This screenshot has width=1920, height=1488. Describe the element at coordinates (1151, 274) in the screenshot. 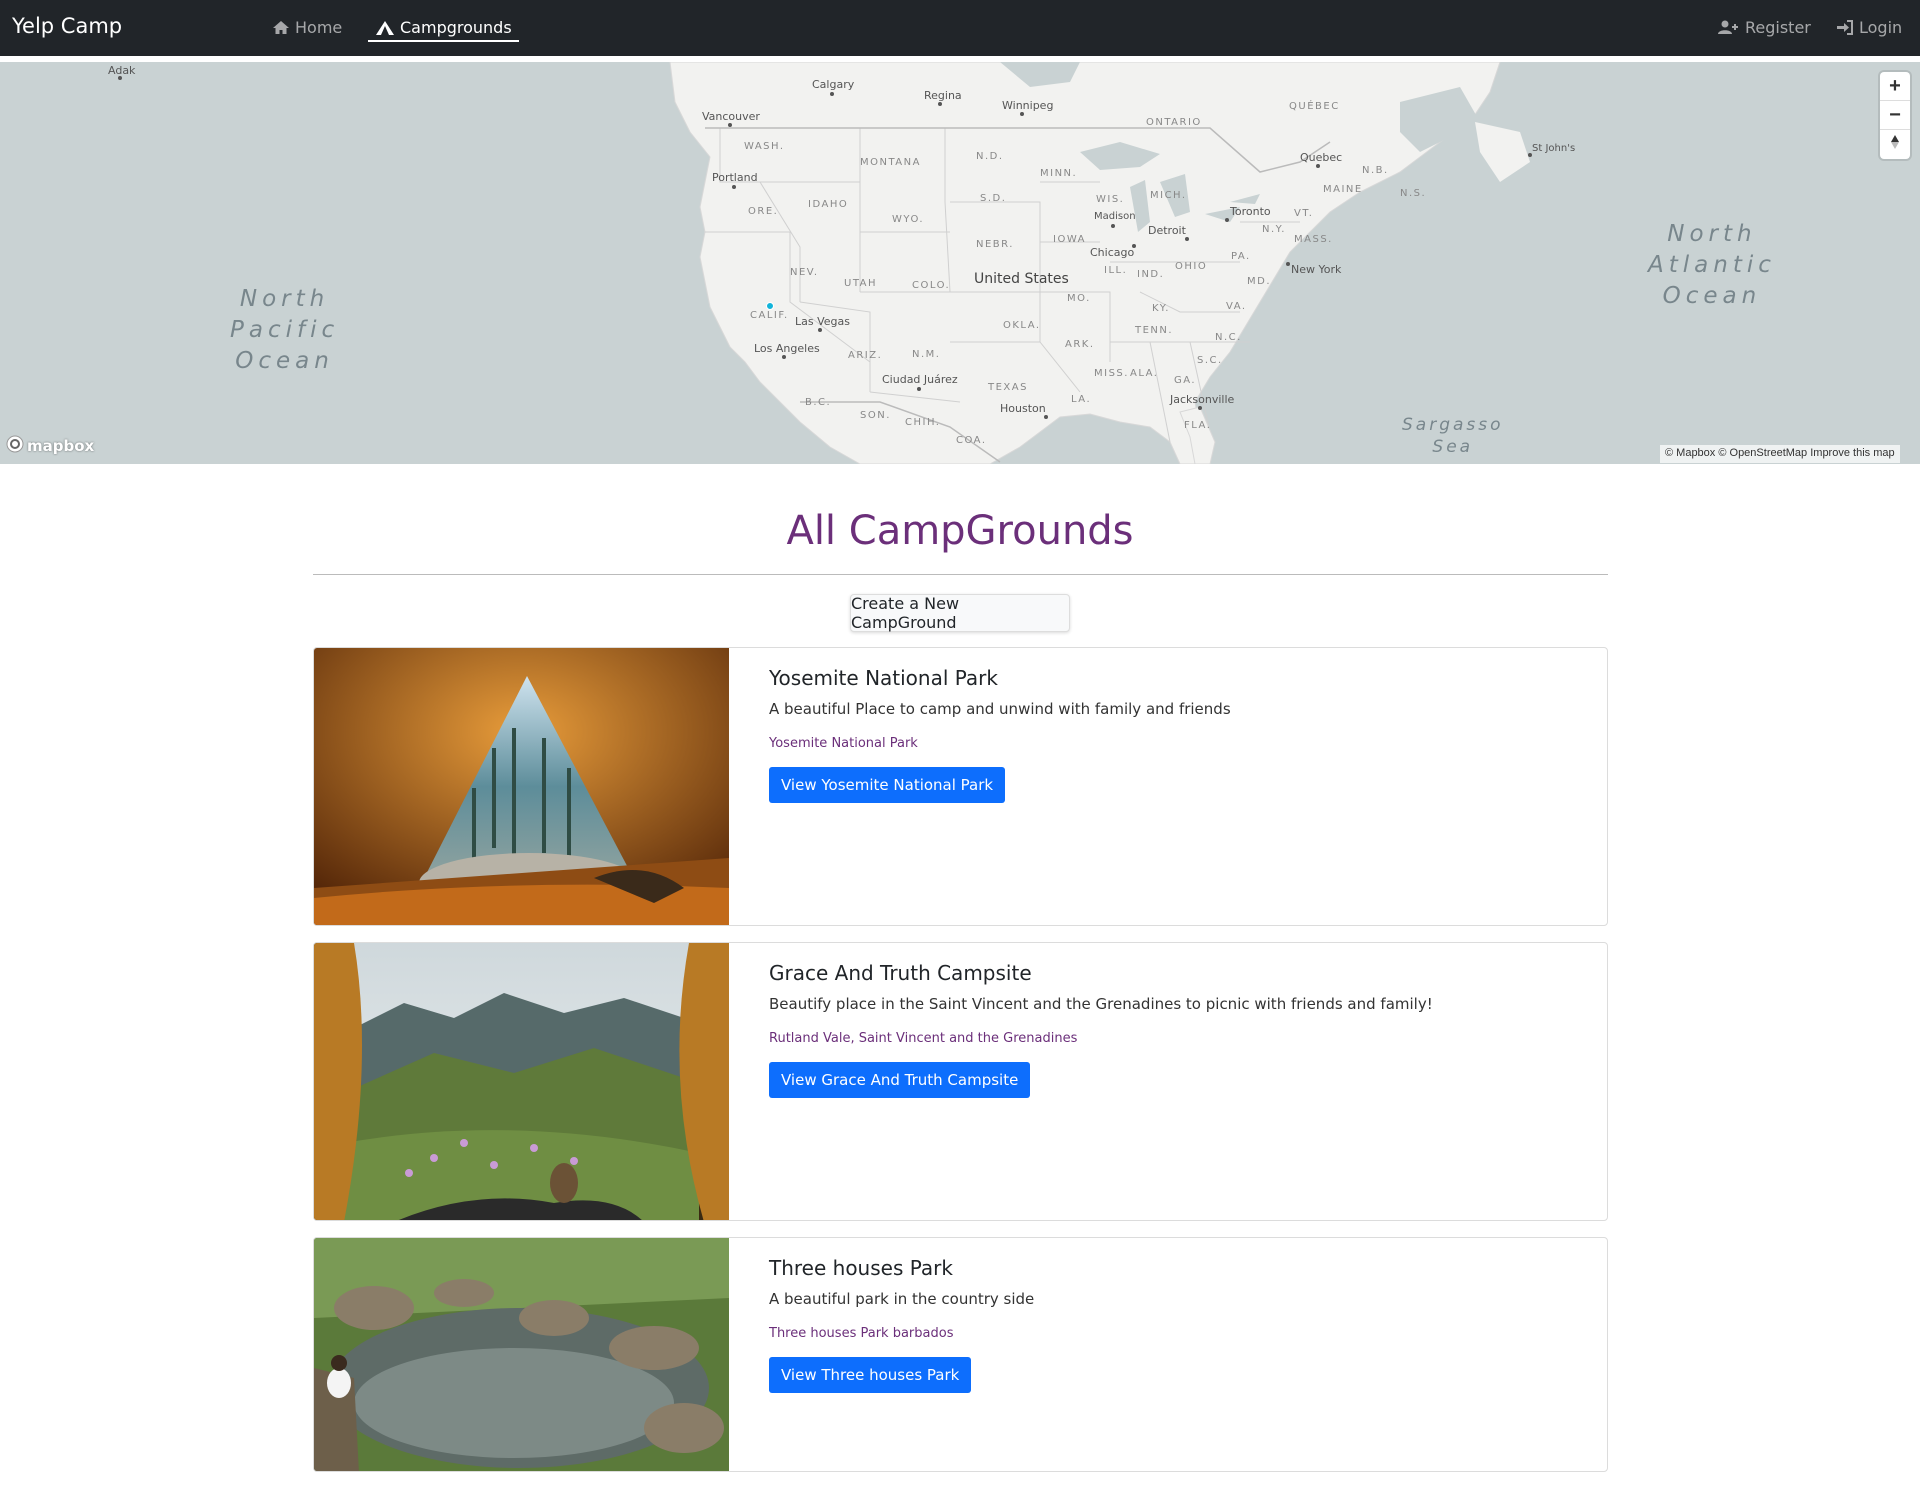

I see `map-state: IND.` at that location.